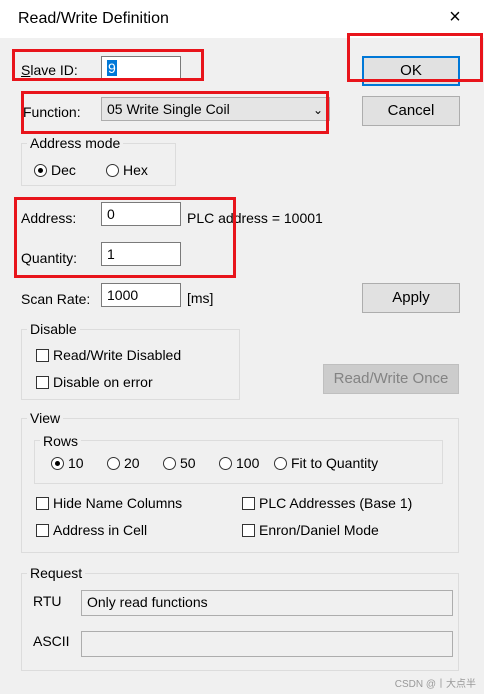  Describe the element at coordinates (267, 644) in the screenshot. I see `ascii-field` at that location.